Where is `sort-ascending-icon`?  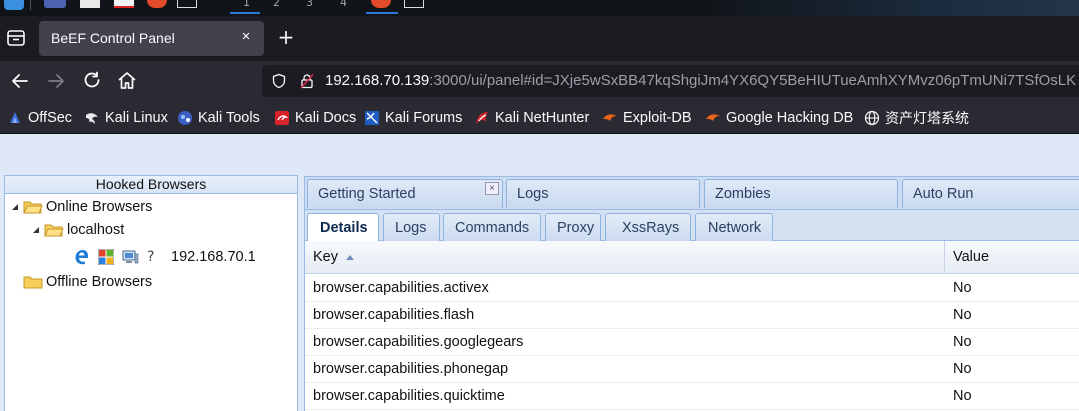
sort-ascending-icon is located at coordinates (350, 258).